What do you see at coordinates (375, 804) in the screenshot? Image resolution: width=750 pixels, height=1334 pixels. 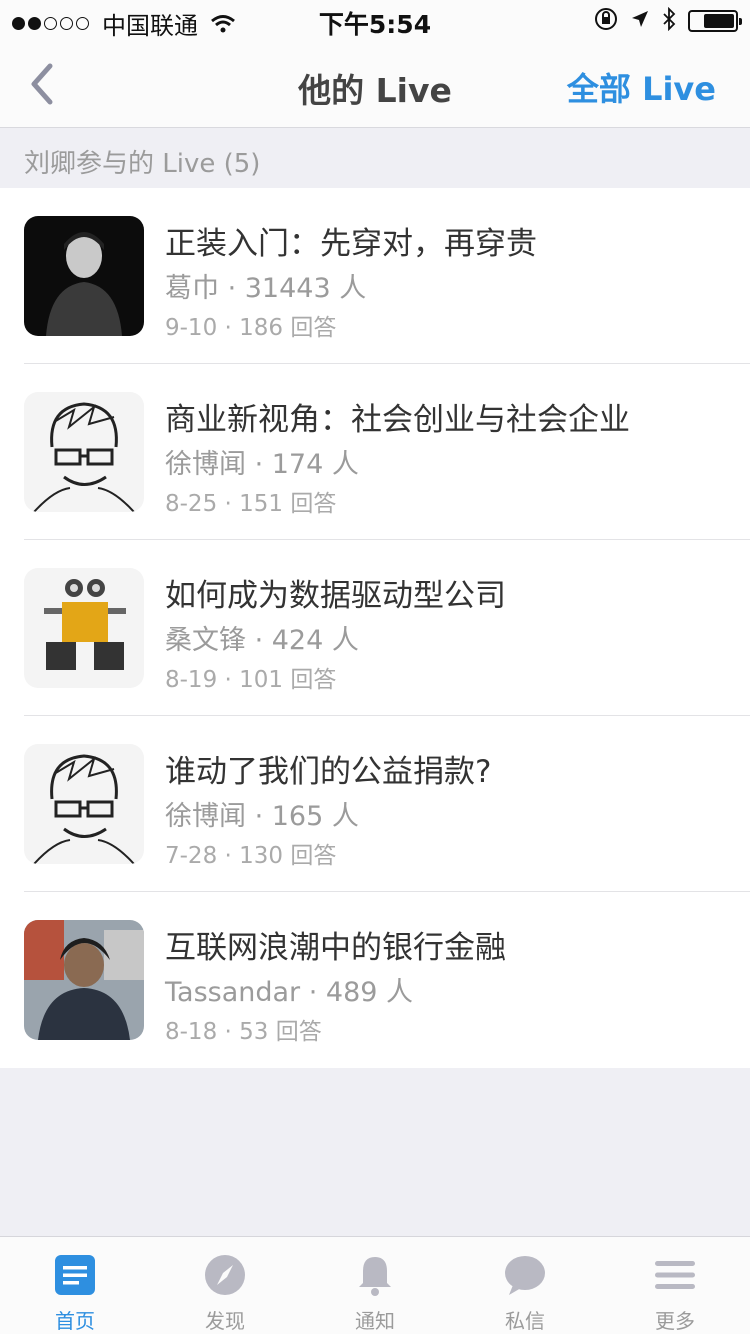 I see `live-item: 谁动了我们的公益捐款? 徐博闻 · 165 人 7-28 · 130 回答` at bounding box center [375, 804].